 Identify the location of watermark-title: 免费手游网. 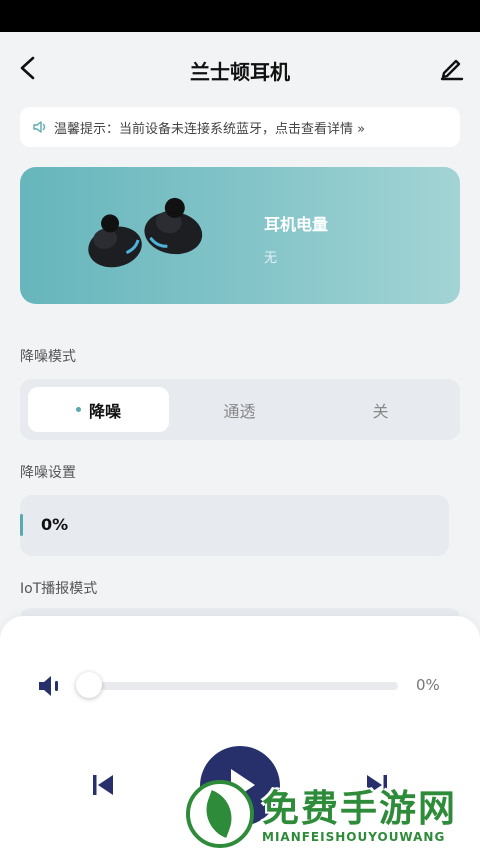
(359, 808).